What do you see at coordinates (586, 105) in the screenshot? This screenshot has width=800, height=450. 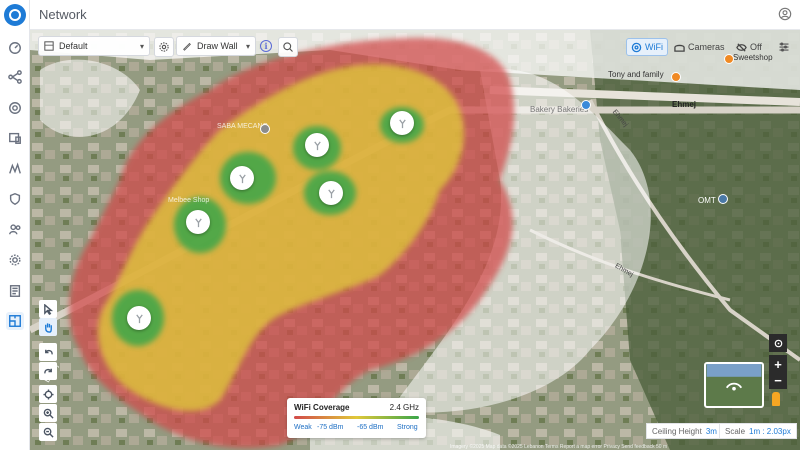 I see `poi-bakery-icon` at bounding box center [586, 105].